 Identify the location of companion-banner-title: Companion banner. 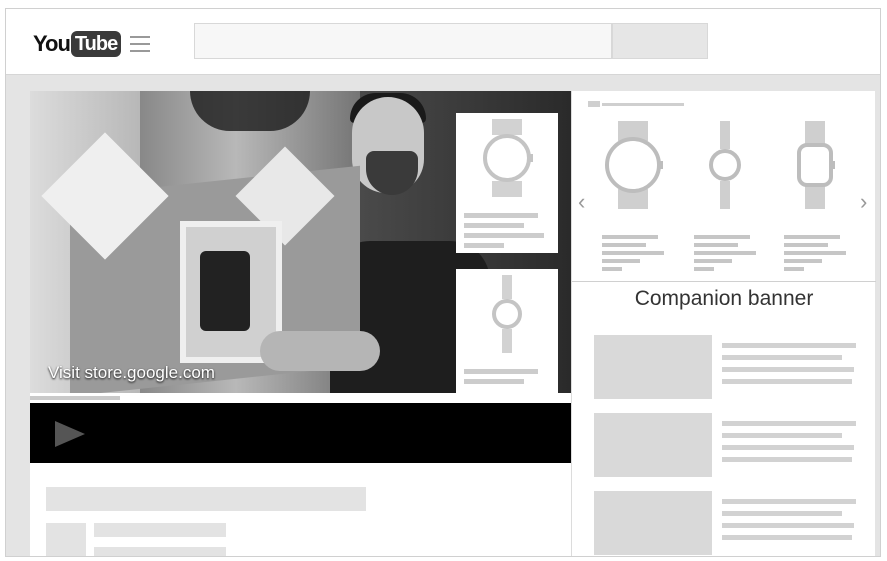
(724, 298).